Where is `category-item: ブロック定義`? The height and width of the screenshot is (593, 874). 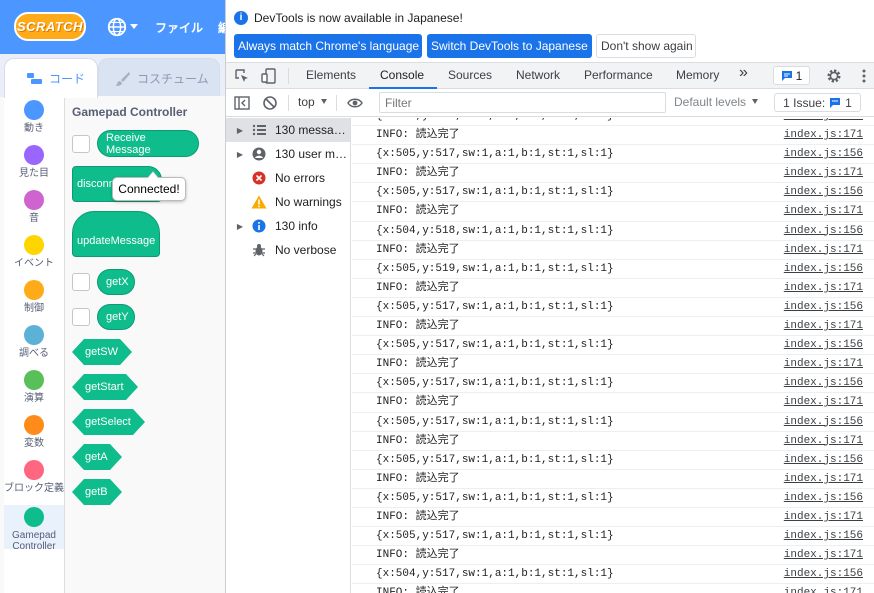
category-item: ブロック定義 is located at coordinates (34, 477).